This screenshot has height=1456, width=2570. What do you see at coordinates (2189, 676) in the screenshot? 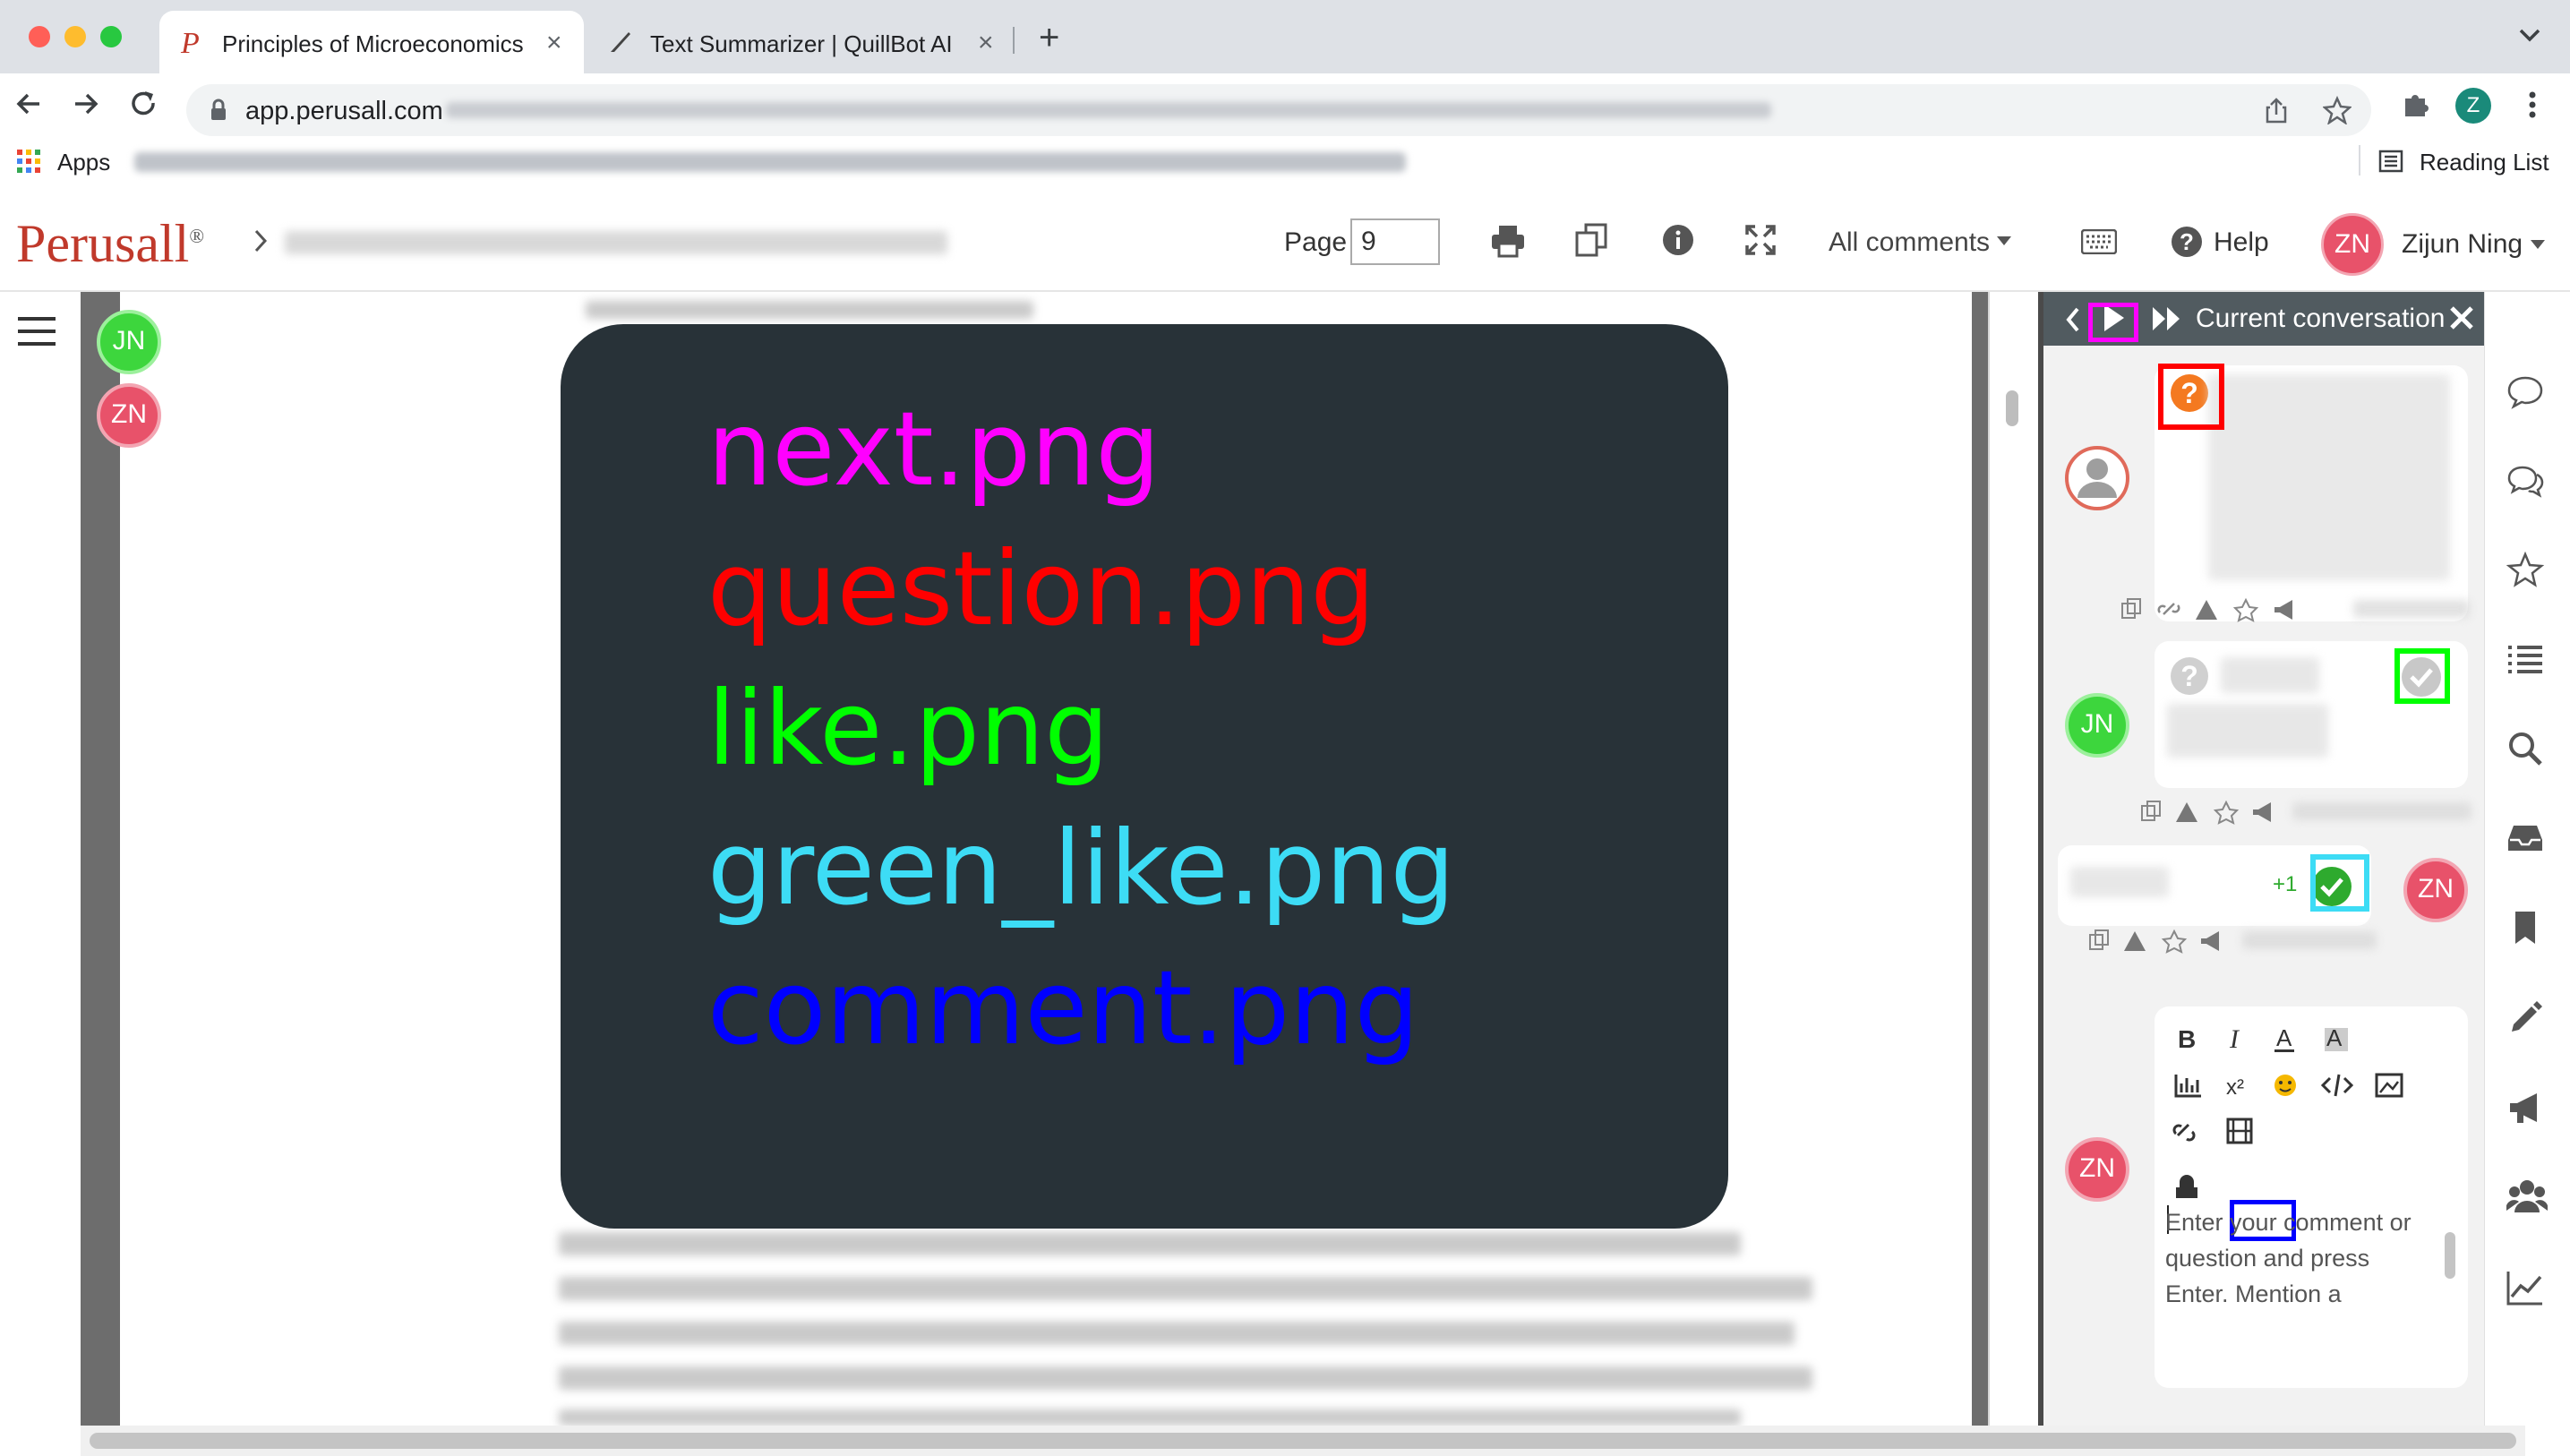
I see `question-icon: ?` at bounding box center [2189, 676].